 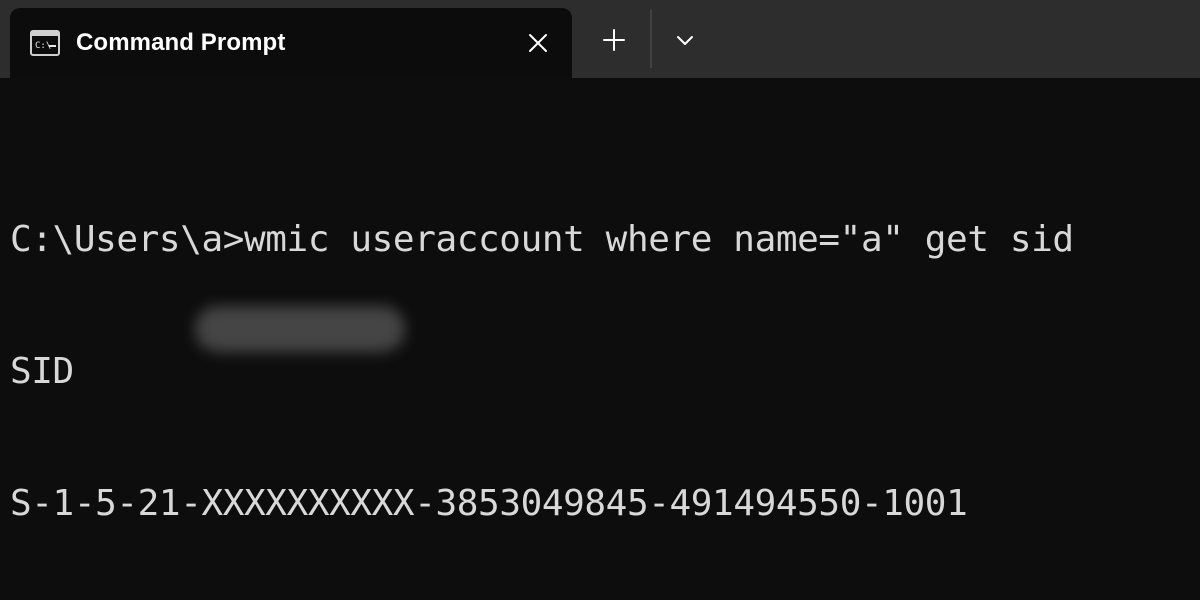 I want to click on tab-title: Command Prompt, so click(x=181, y=42).